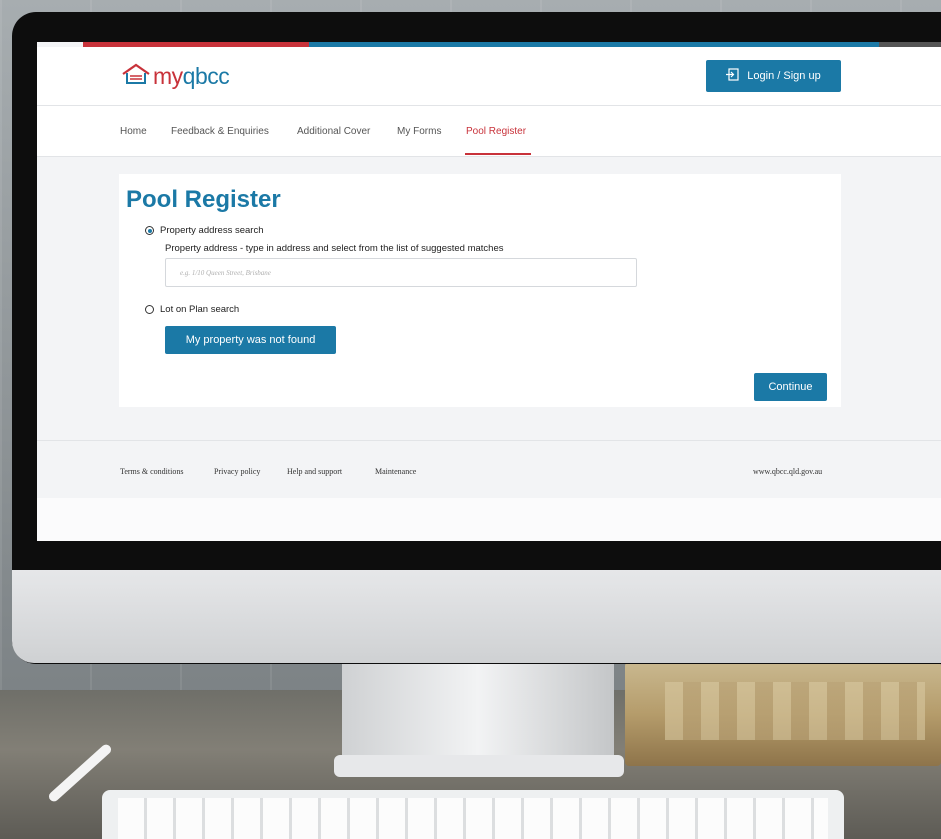  I want to click on lot-on-plan-search-option: Lot on Plan search, so click(192, 309).